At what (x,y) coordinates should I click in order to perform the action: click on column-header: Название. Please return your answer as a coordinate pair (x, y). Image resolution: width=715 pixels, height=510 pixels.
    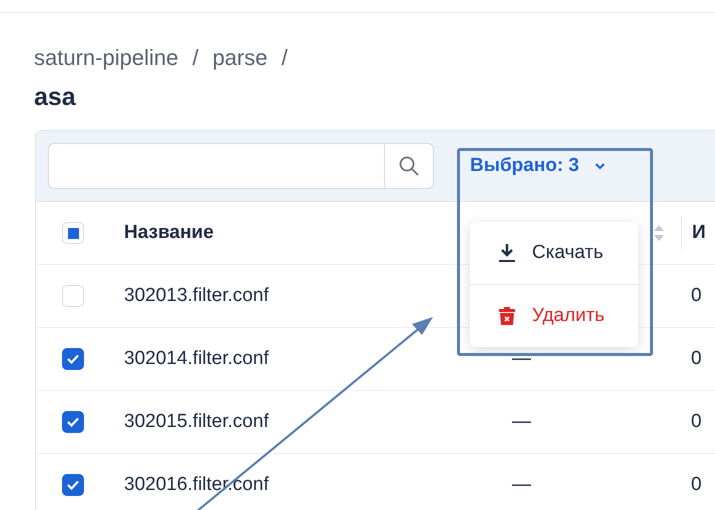
    Looking at the image, I should click on (169, 232).